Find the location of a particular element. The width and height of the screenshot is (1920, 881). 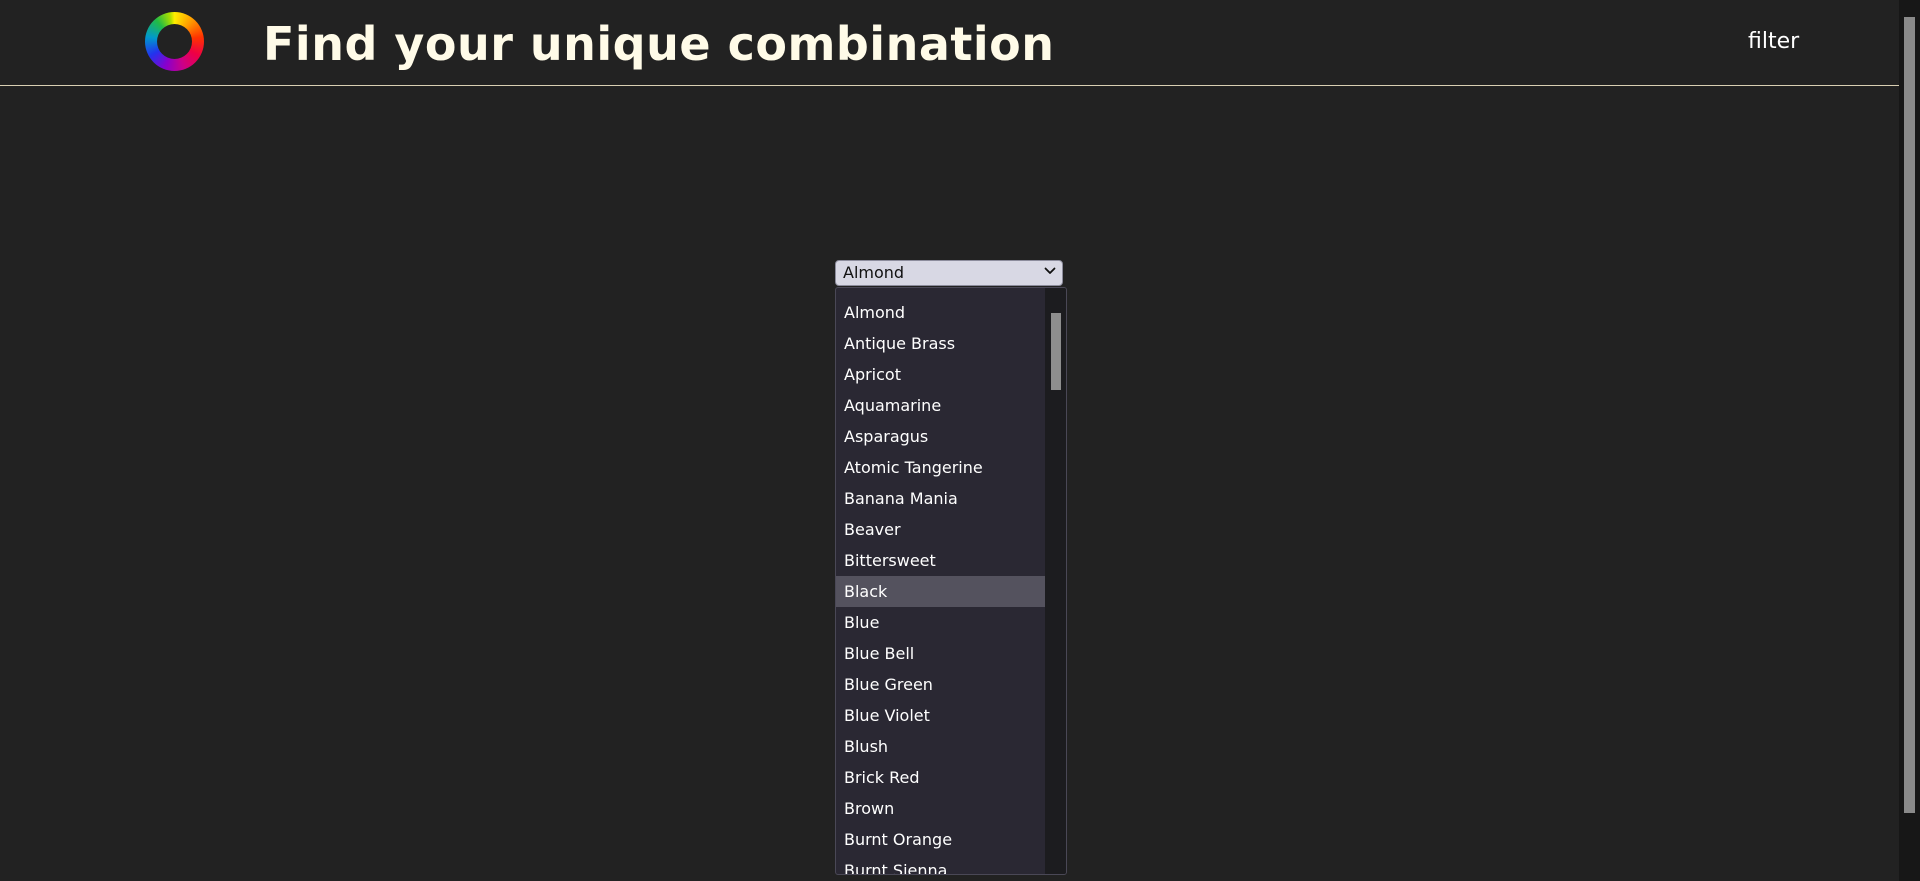

dropdown-option: Burnt Orange is located at coordinates (941, 839).